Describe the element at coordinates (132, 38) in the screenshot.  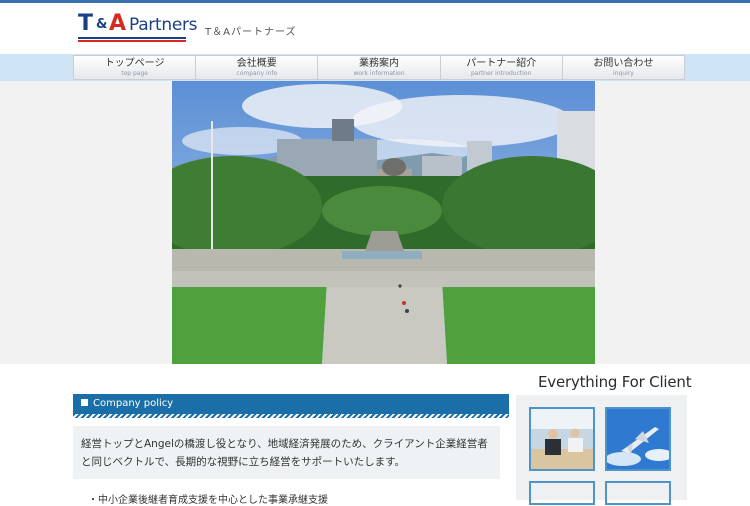
I see `logo-underline-blue` at that location.